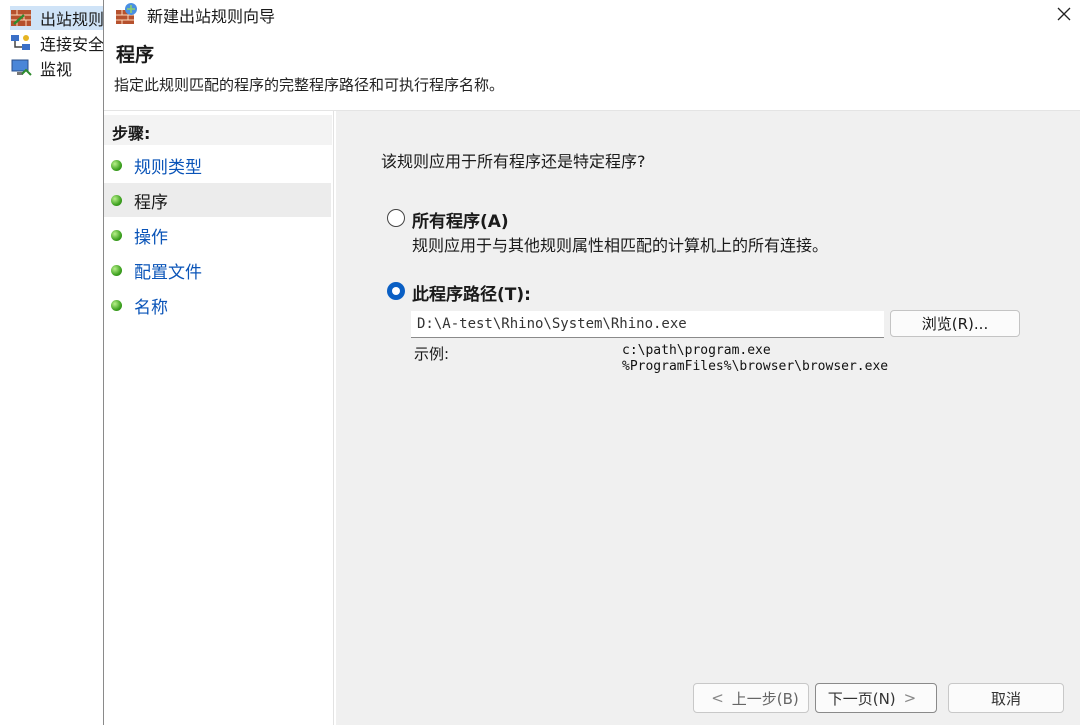 The height and width of the screenshot is (725, 1080). What do you see at coordinates (211, 16) in the screenshot?
I see `dialog-title: 新建出站规则向导` at bounding box center [211, 16].